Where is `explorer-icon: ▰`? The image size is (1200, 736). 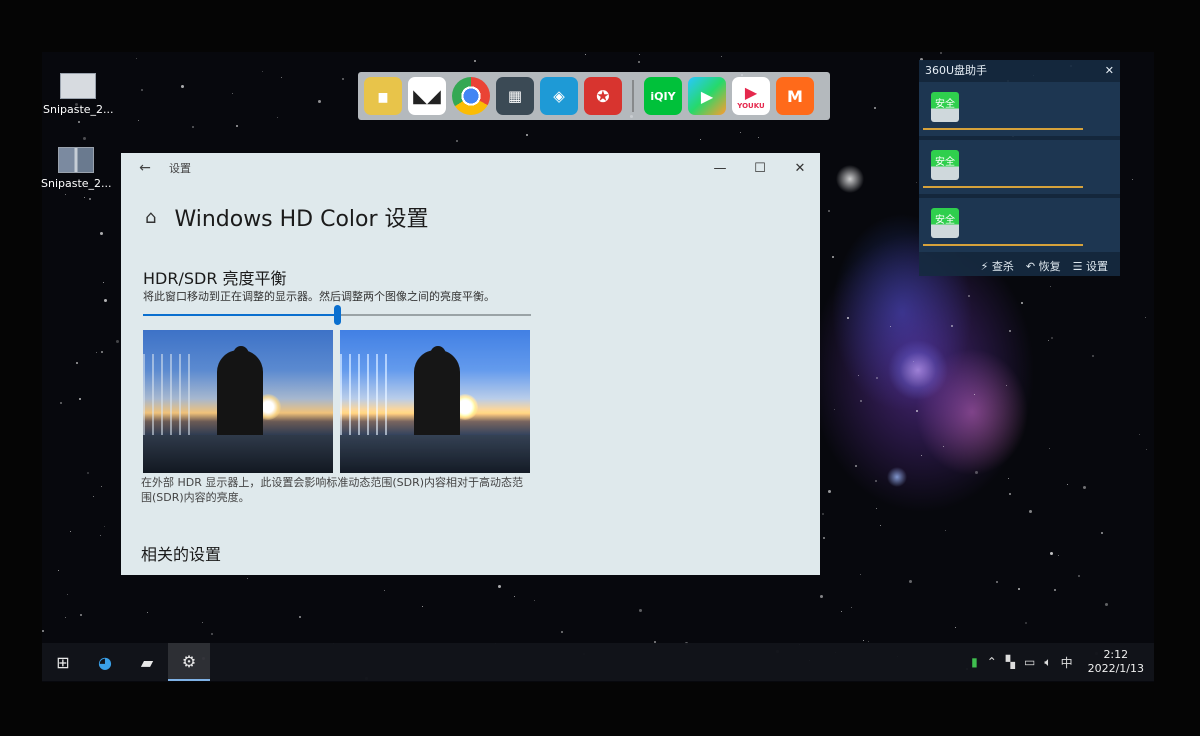
explorer-icon: ▰ is located at coordinates (147, 662).